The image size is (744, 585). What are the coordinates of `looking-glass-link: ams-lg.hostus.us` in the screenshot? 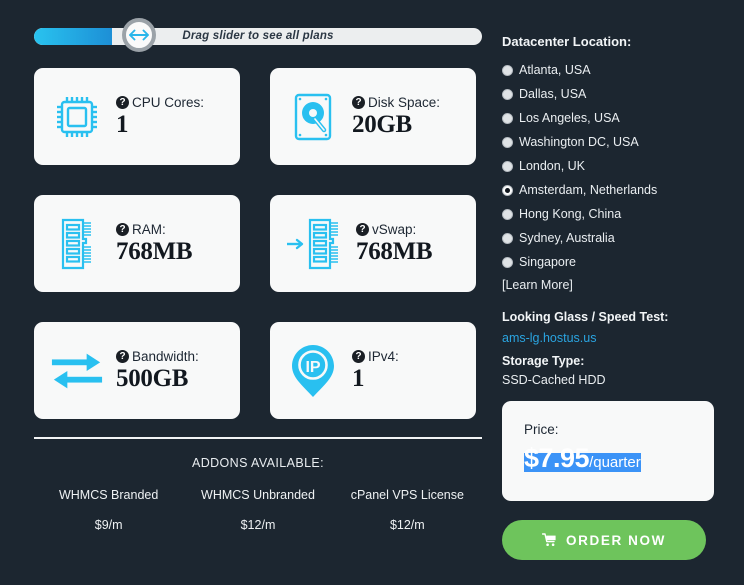 It's located at (549, 338).